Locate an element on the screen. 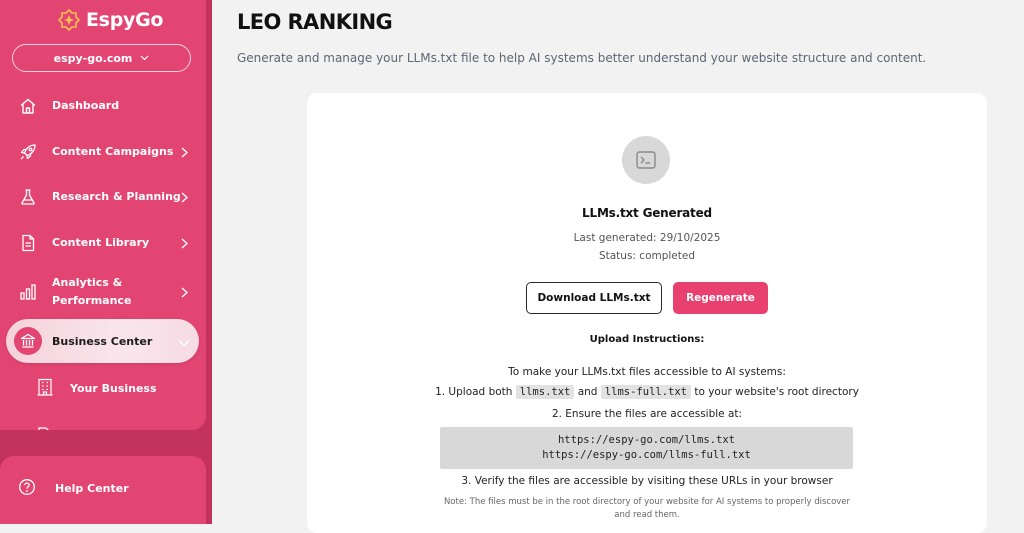  help-icon is located at coordinates (27, 488).